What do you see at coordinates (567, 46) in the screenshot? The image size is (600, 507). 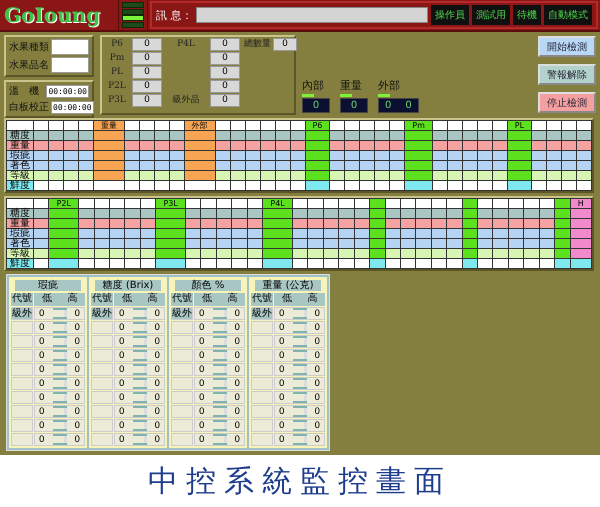 I see `action-button: 開始檢測` at bounding box center [567, 46].